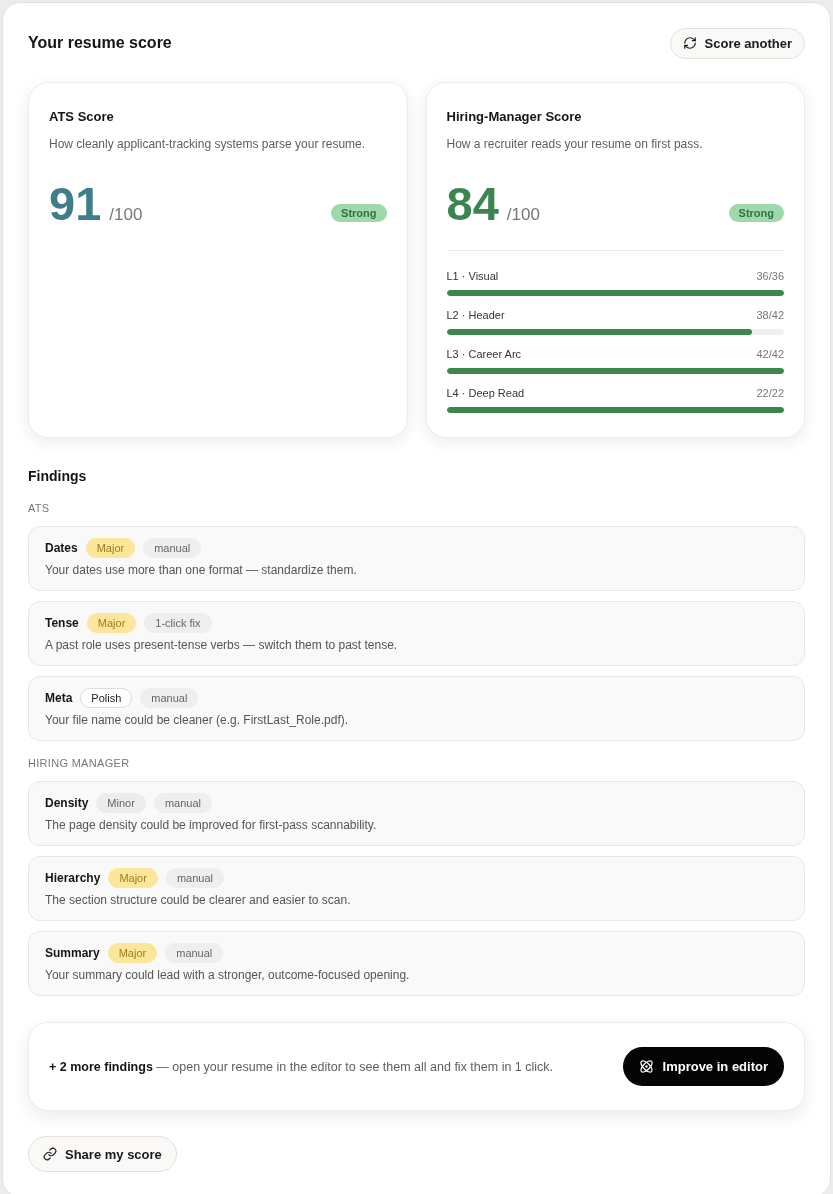 This screenshot has height=1194, width=833. I want to click on level-label: L2 · Header, so click(475, 315).